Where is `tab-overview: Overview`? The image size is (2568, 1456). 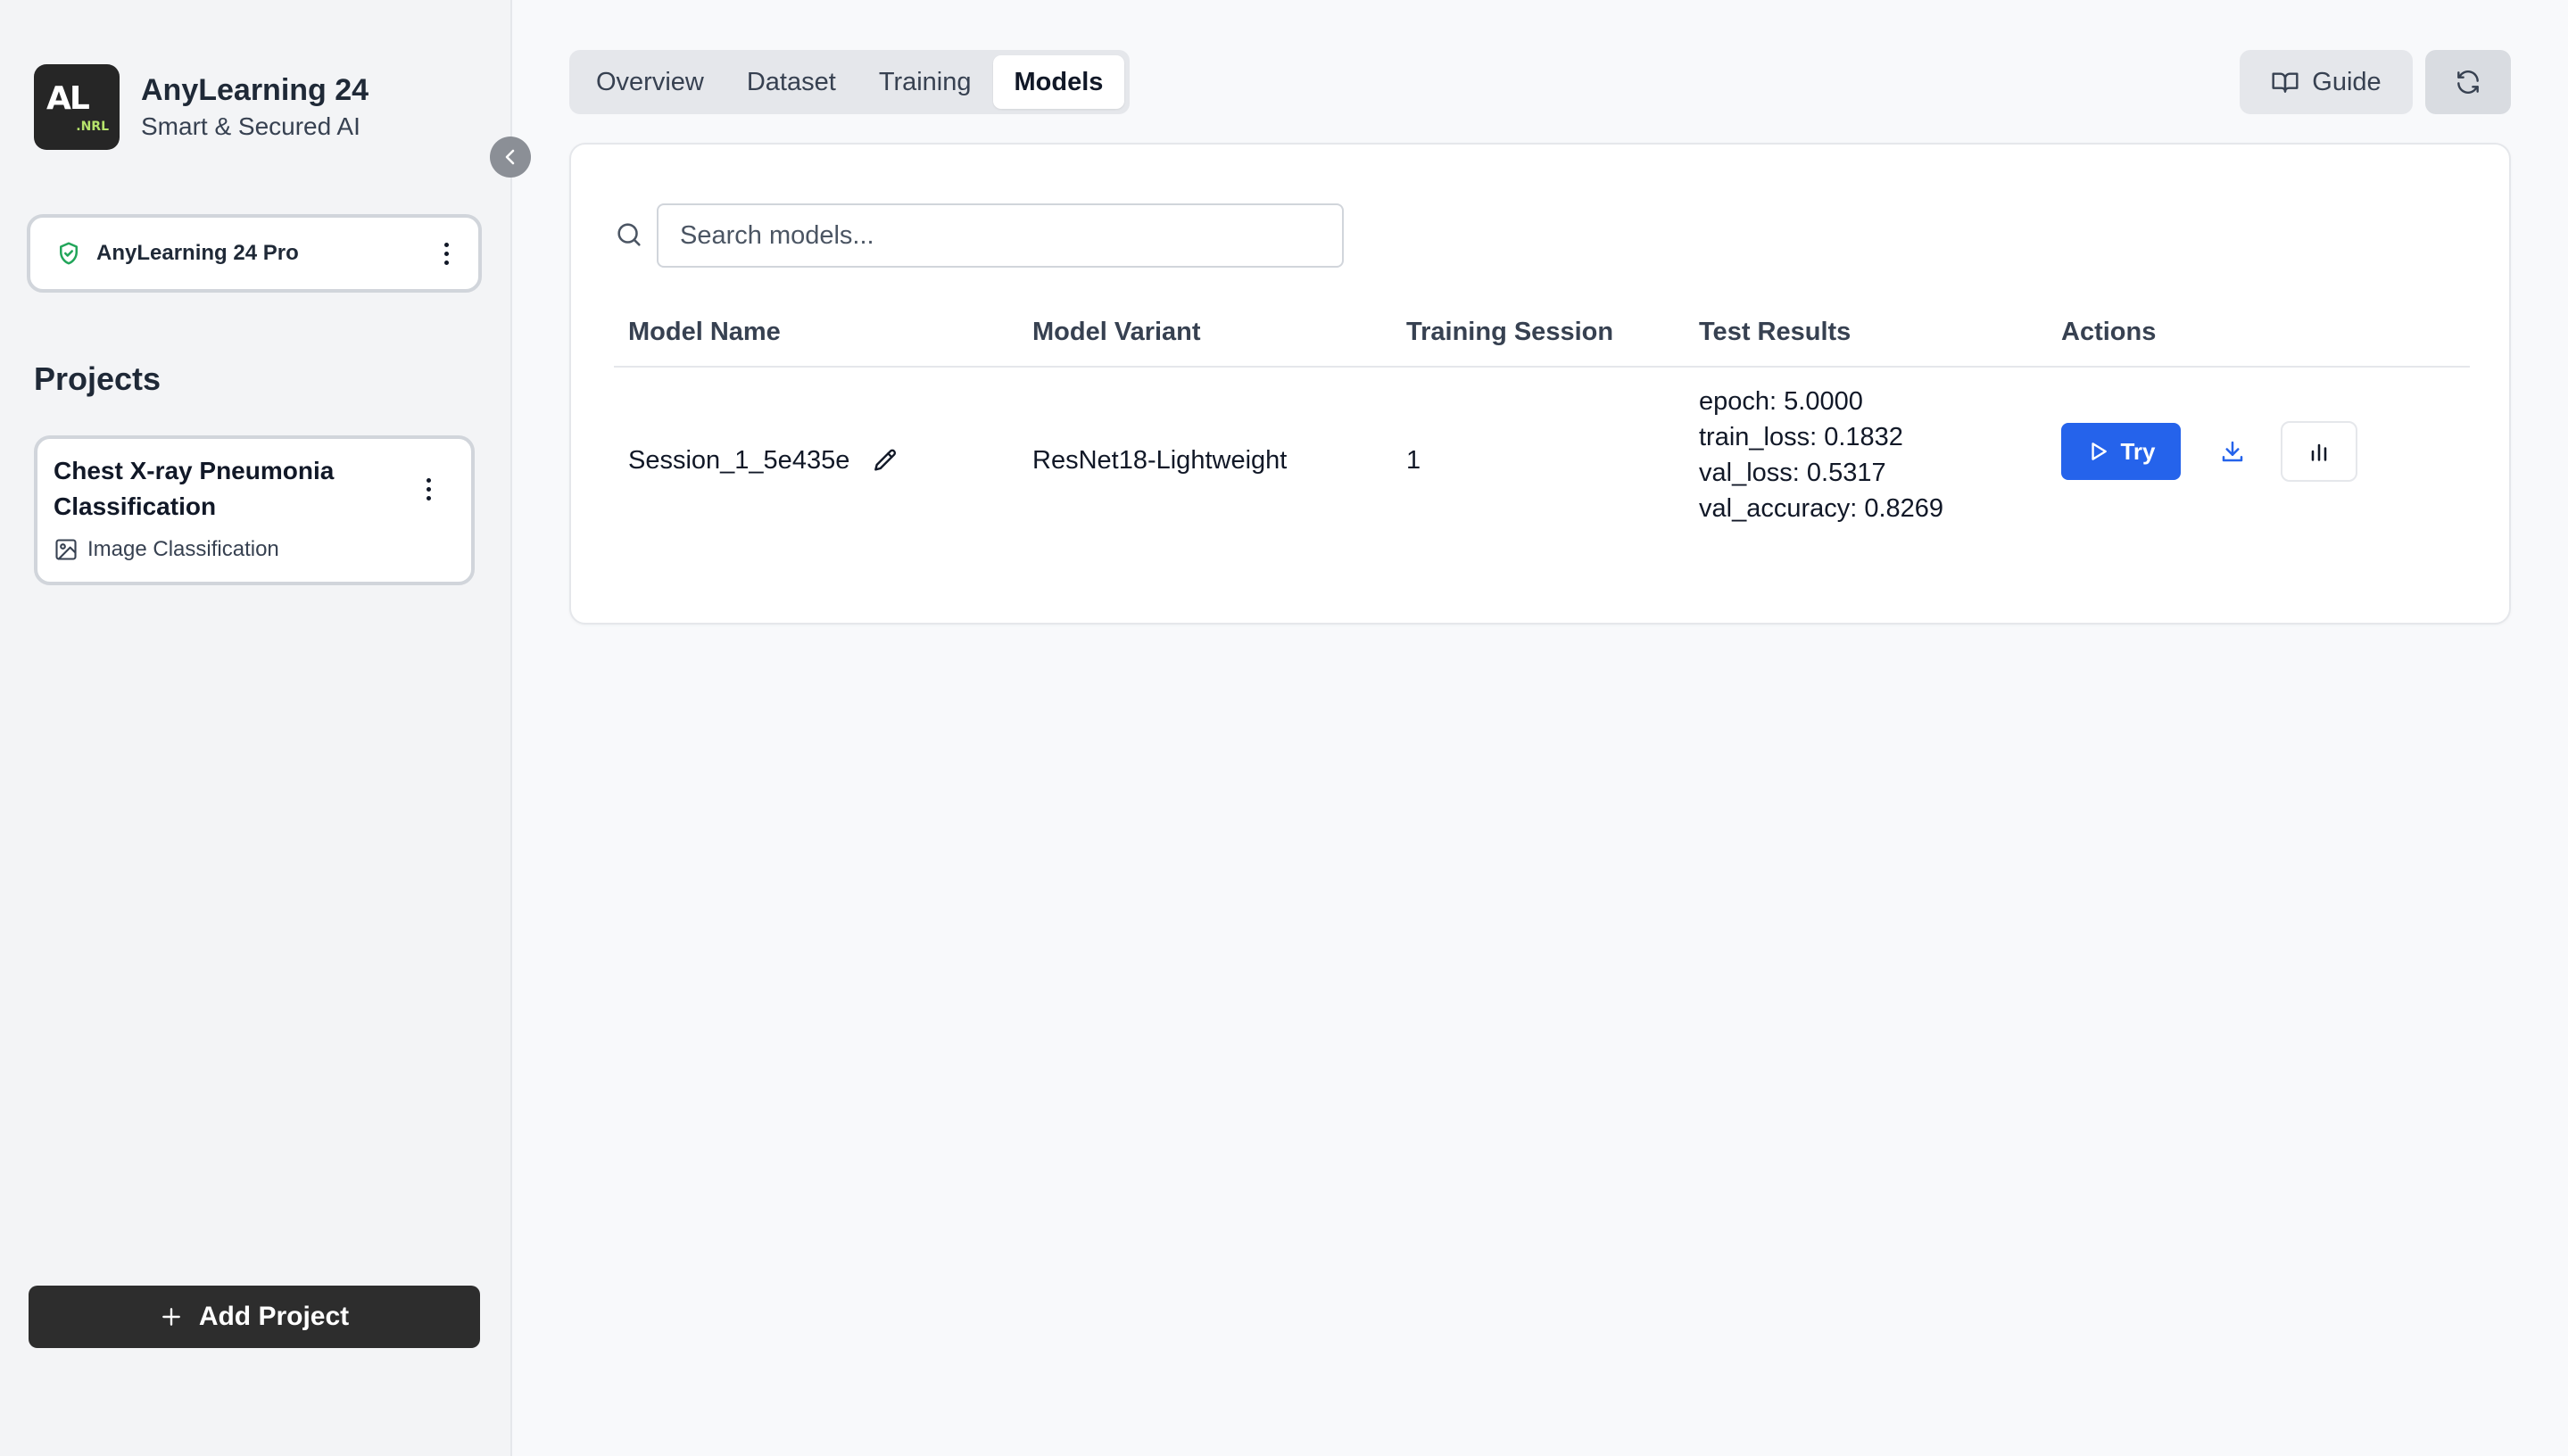
tab-overview: Overview is located at coordinates (650, 82).